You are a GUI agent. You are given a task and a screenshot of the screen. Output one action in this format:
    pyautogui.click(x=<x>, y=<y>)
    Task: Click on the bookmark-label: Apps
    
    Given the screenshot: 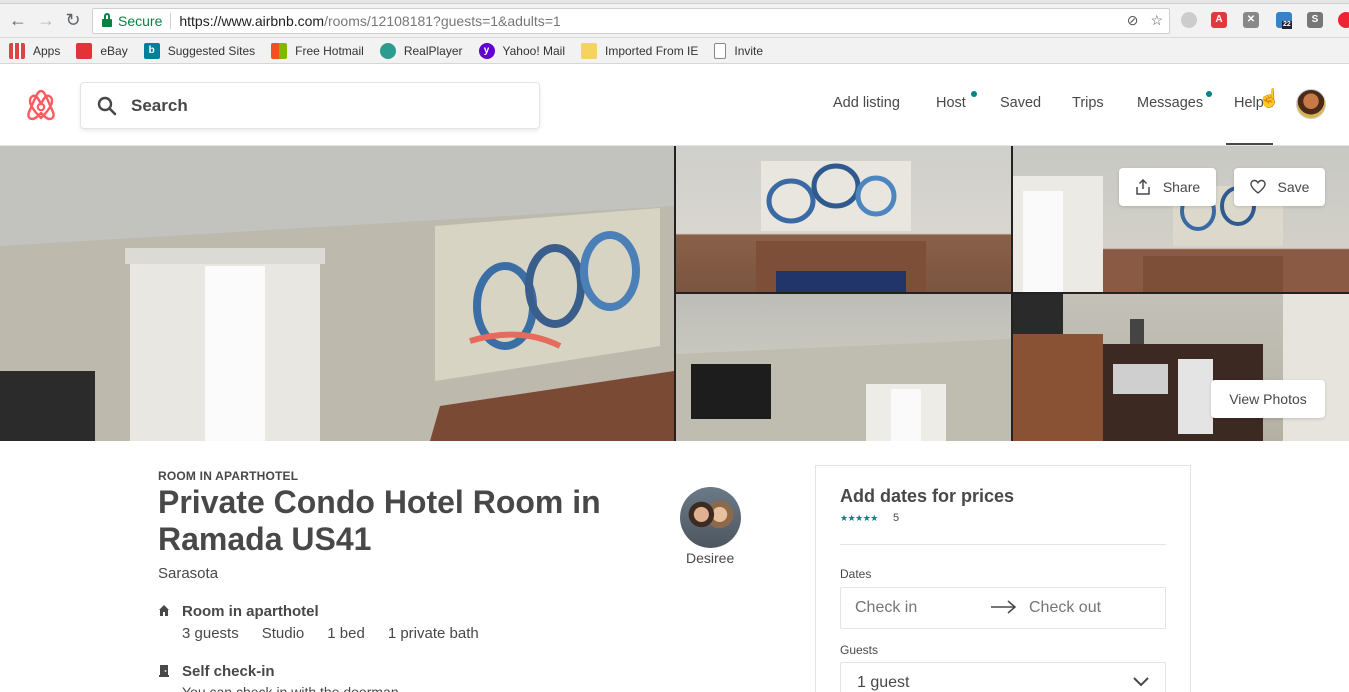 What is the action you would take?
    pyautogui.click(x=47, y=50)
    